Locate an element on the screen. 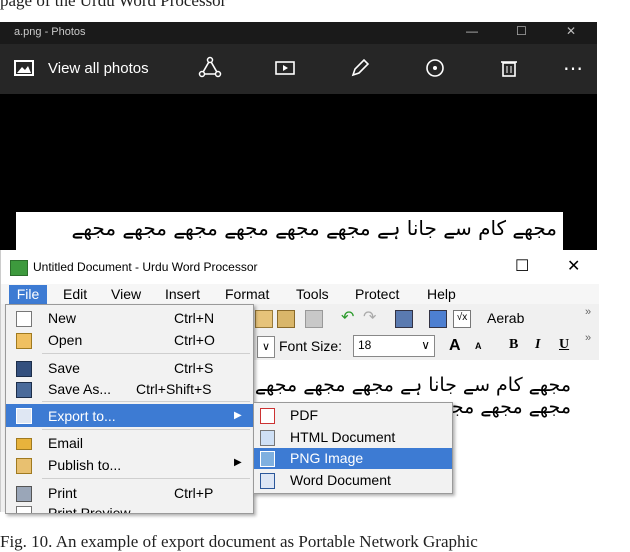  photos-window-title: a.png - Photos is located at coordinates (50, 32).